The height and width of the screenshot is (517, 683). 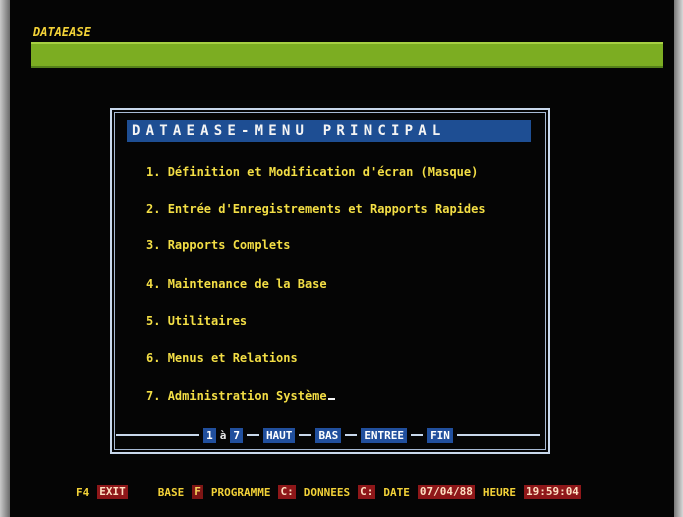 What do you see at coordinates (347, 55) in the screenshot?
I see `top-status-bar` at bounding box center [347, 55].